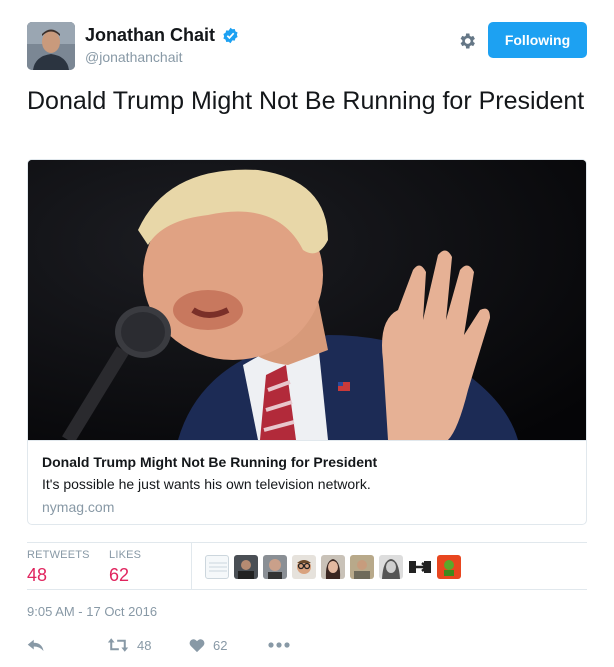 This screenshot has height=667, width=614. I want to click on likes-stat: LIKES 62, so click(125, 567).